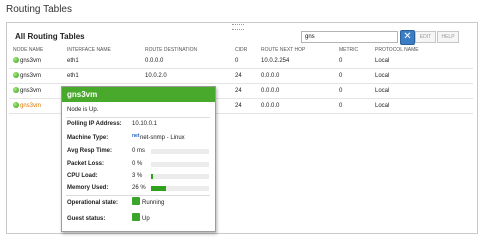 The width and height of the screenshot is (480, 240). What do you see at coordinates (238, 27) in the screenshot?
I see `drag-handle` at bounding box center [238, 27].